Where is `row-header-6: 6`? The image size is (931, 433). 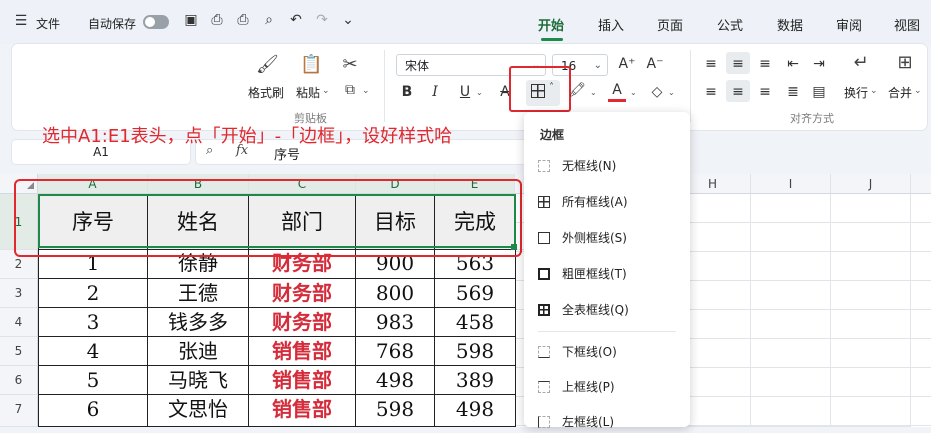
row-header-6: 6 is located at coordinates (19, 380).